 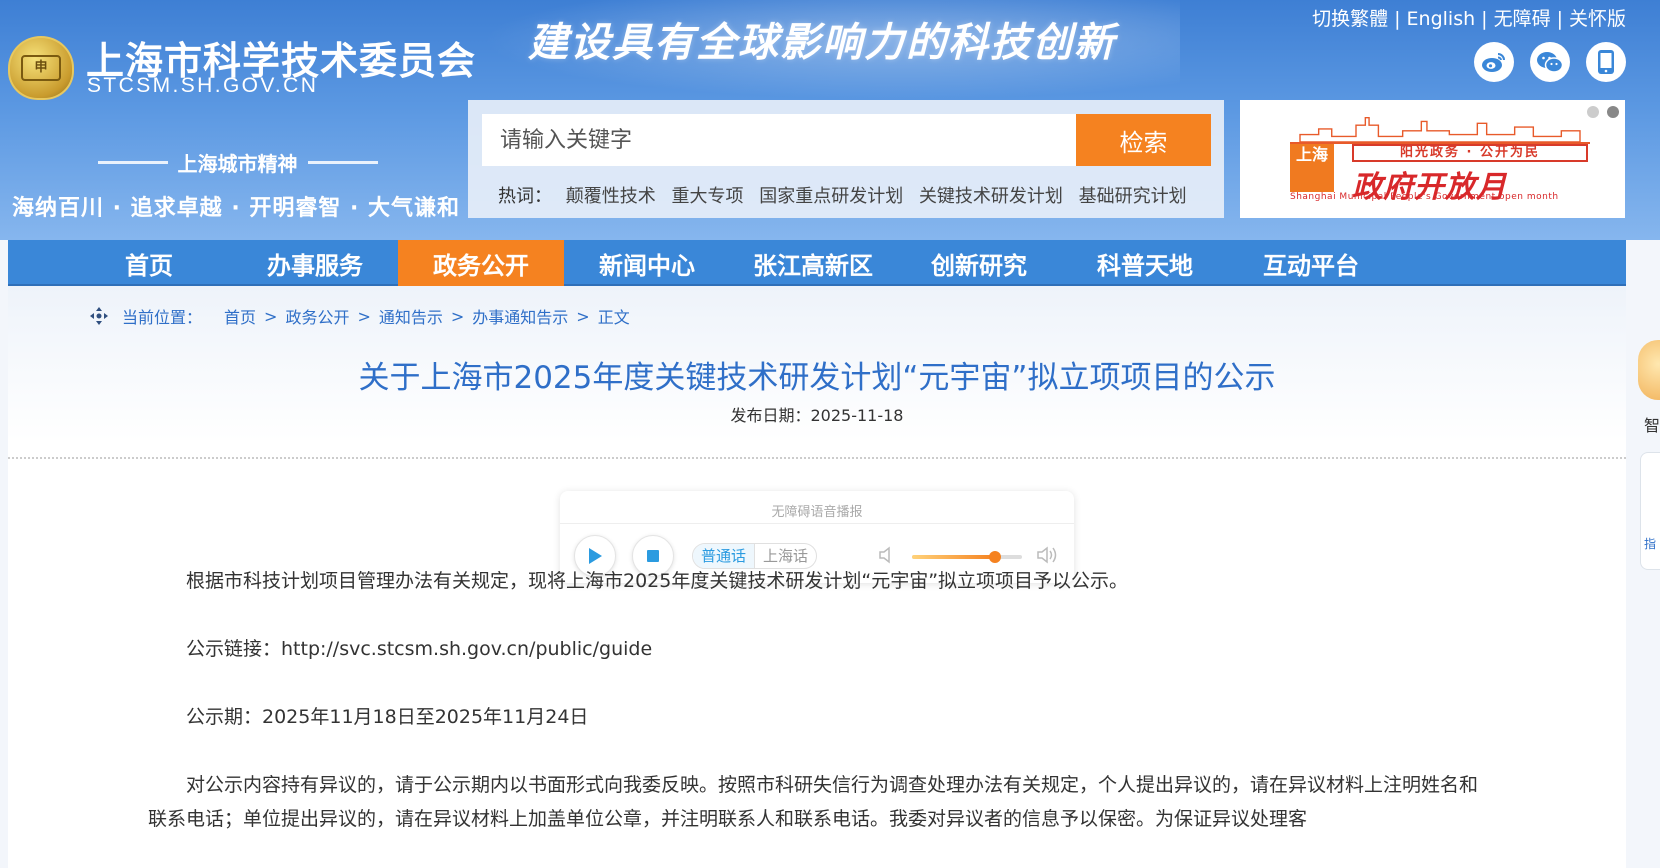 I want to click on nav-item-news: 新闻中心, so click(x=647, y=263).